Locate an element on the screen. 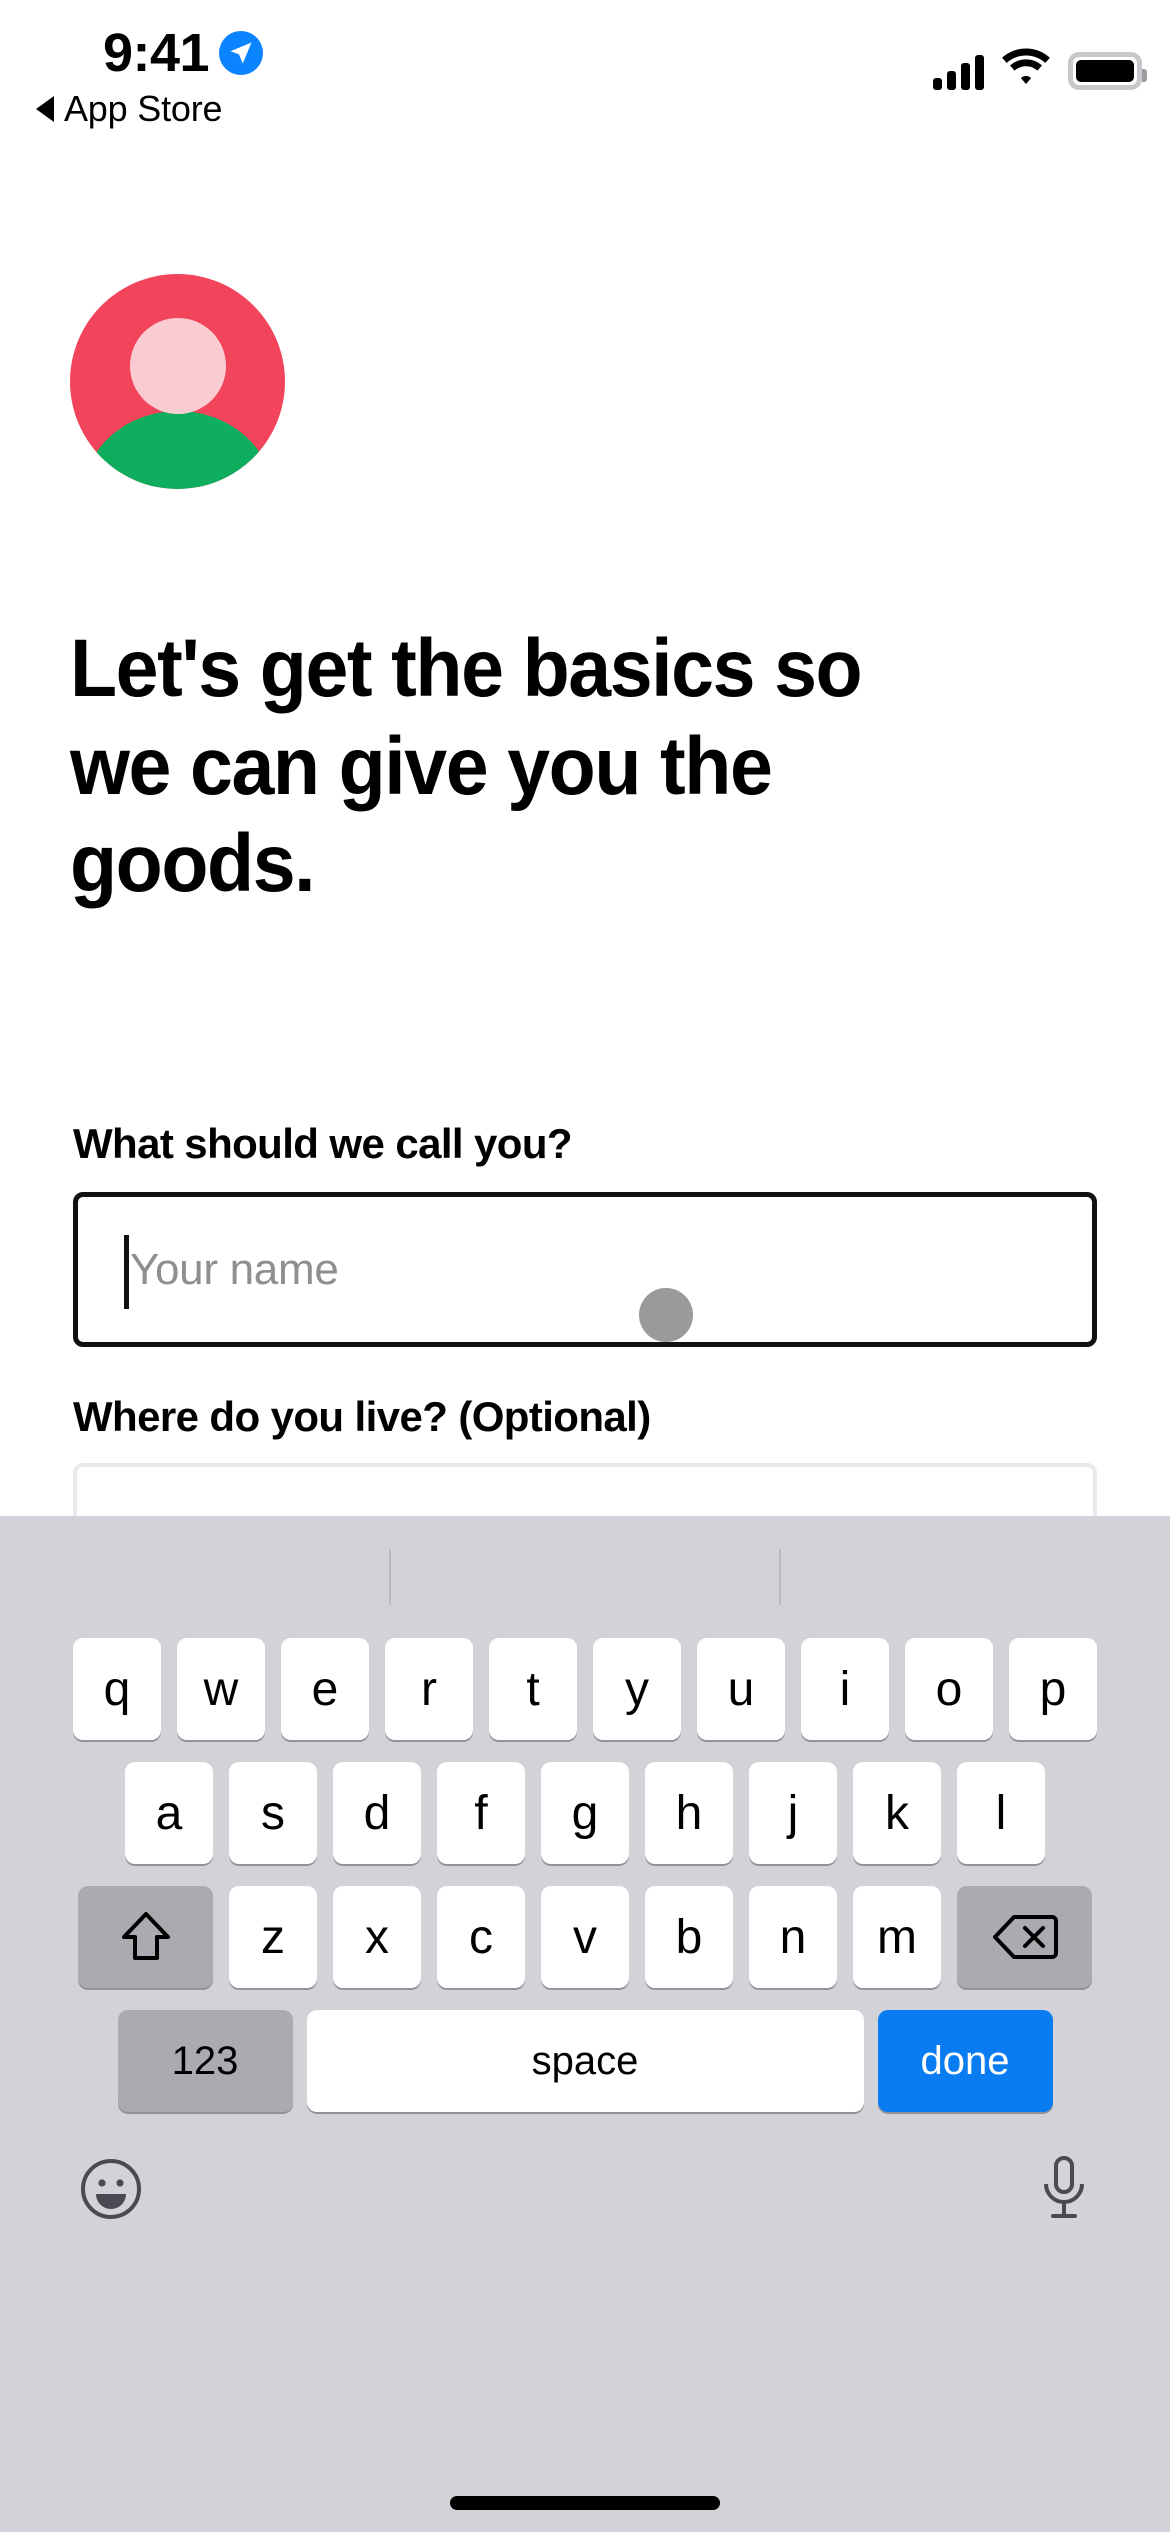  key-f: f is located at coordinates (481, 1813).